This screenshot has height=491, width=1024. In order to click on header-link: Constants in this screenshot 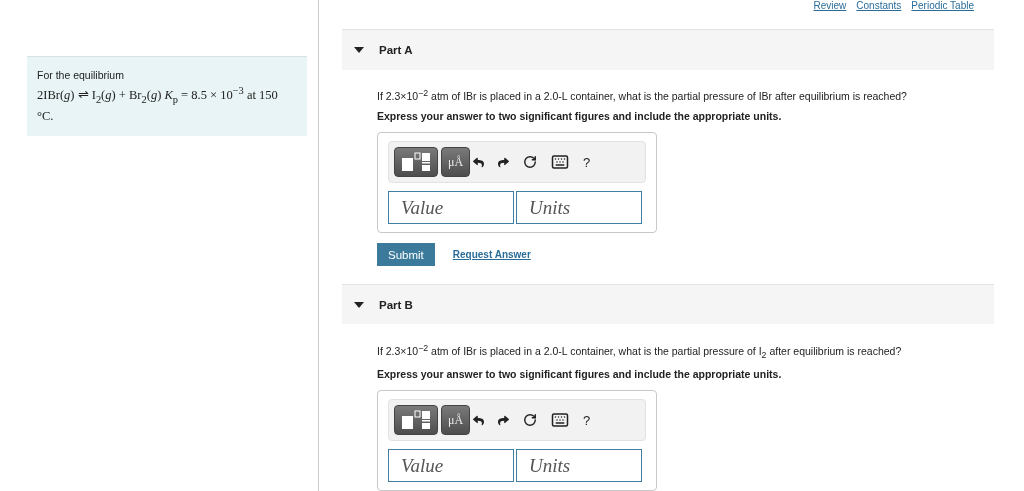, I will do `click(879, 5)`.